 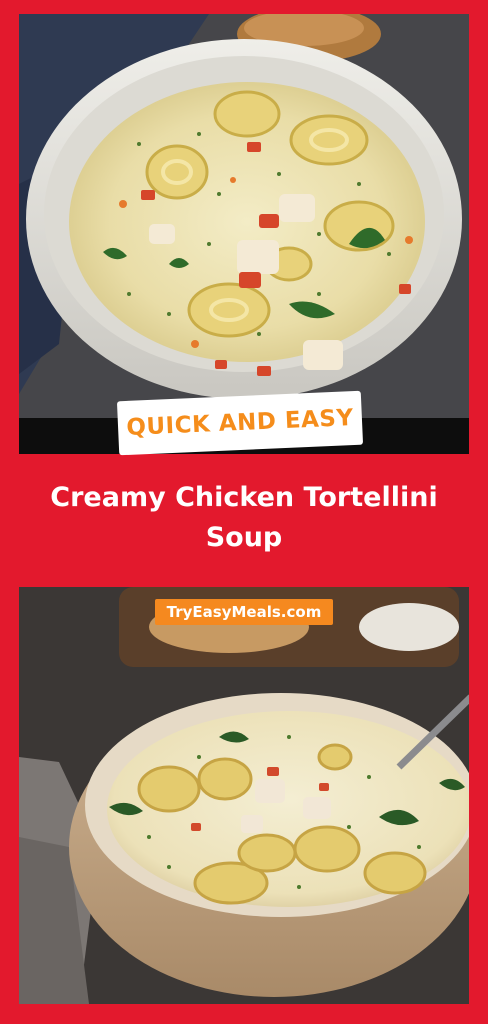 What do you see at coordinates (244, 497) in the screenshot?
I see `title-line-1: Creamy Chicken Tortellini` at bounding box center [244, 497].